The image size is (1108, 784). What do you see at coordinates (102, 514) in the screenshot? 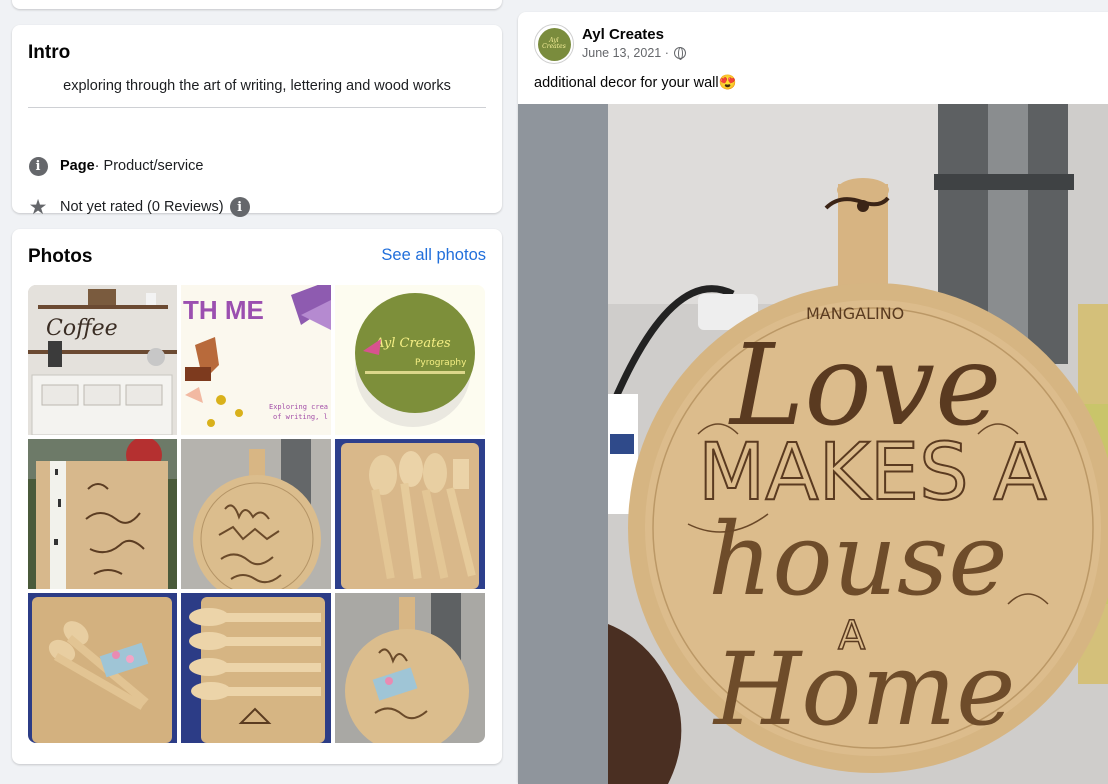
I see `birch-board-photo` at bounding box center [102, 514].